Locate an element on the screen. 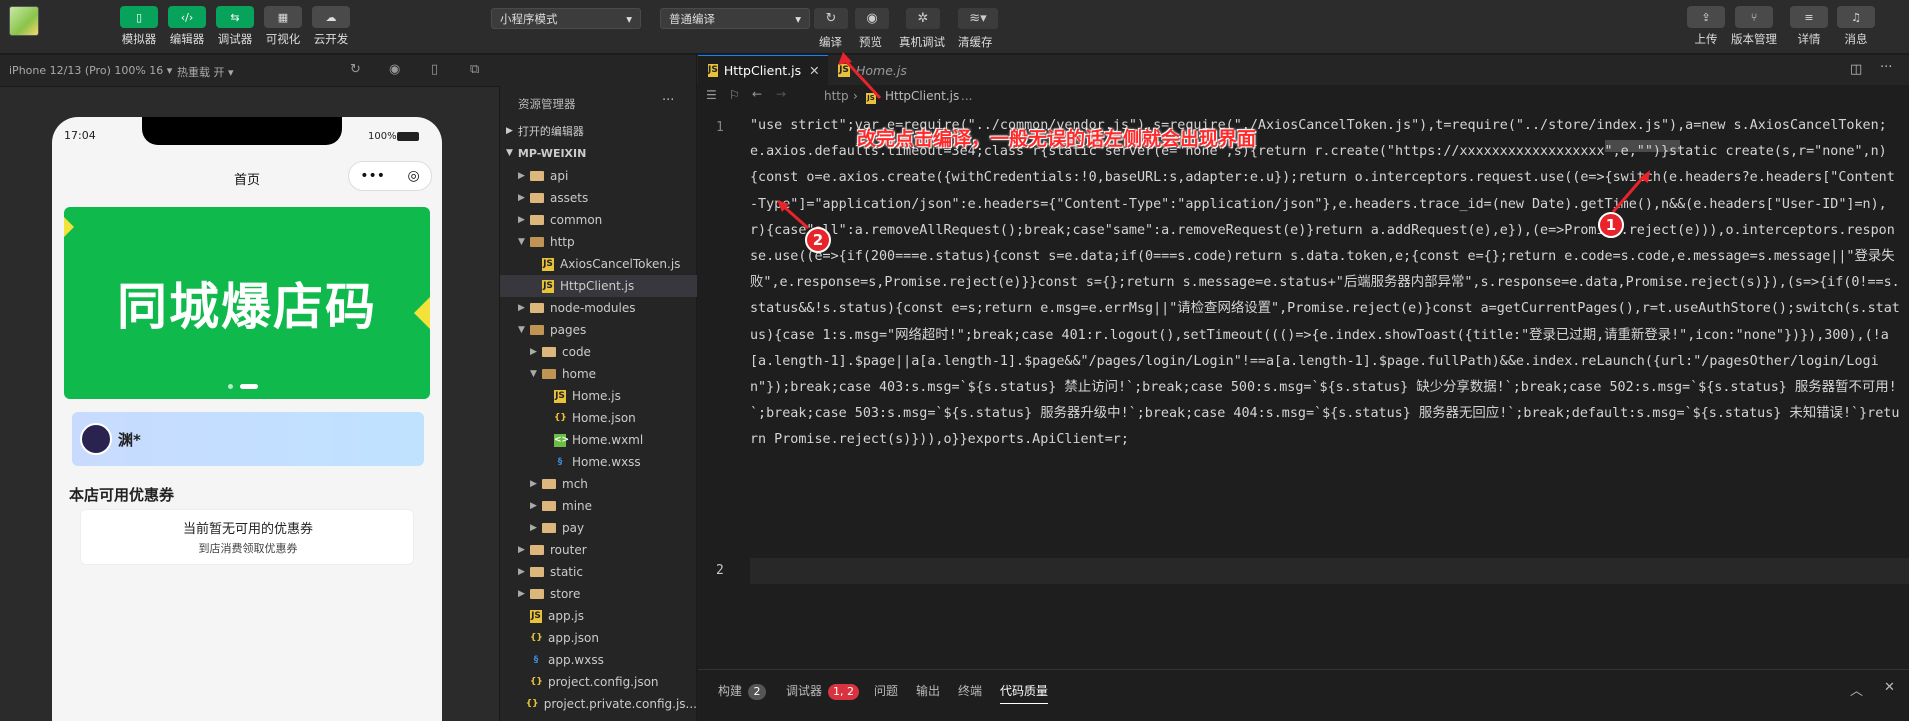  arrow-head is located at coordinates (845, 58).